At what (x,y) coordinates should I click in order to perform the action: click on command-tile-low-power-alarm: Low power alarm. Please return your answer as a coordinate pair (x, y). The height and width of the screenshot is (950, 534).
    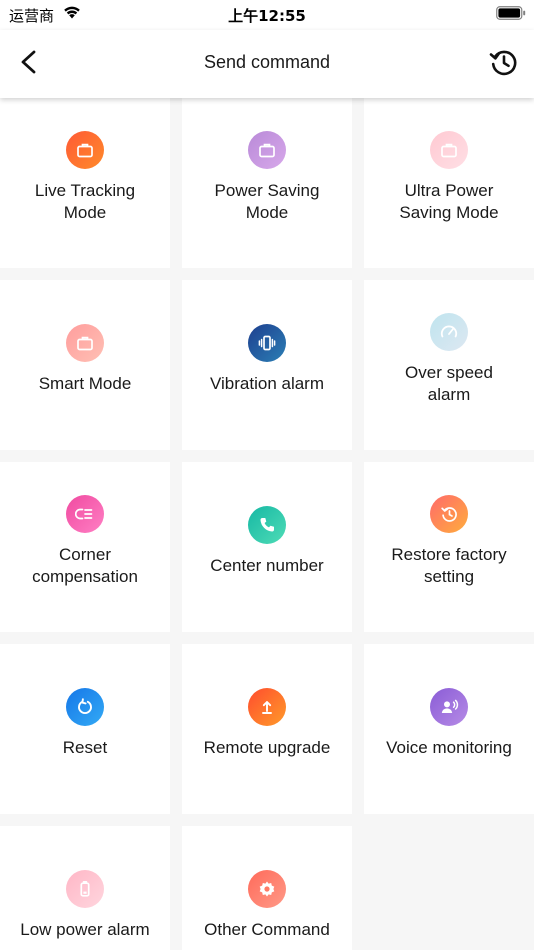
    Looking at the image, I should click on (85, 888).